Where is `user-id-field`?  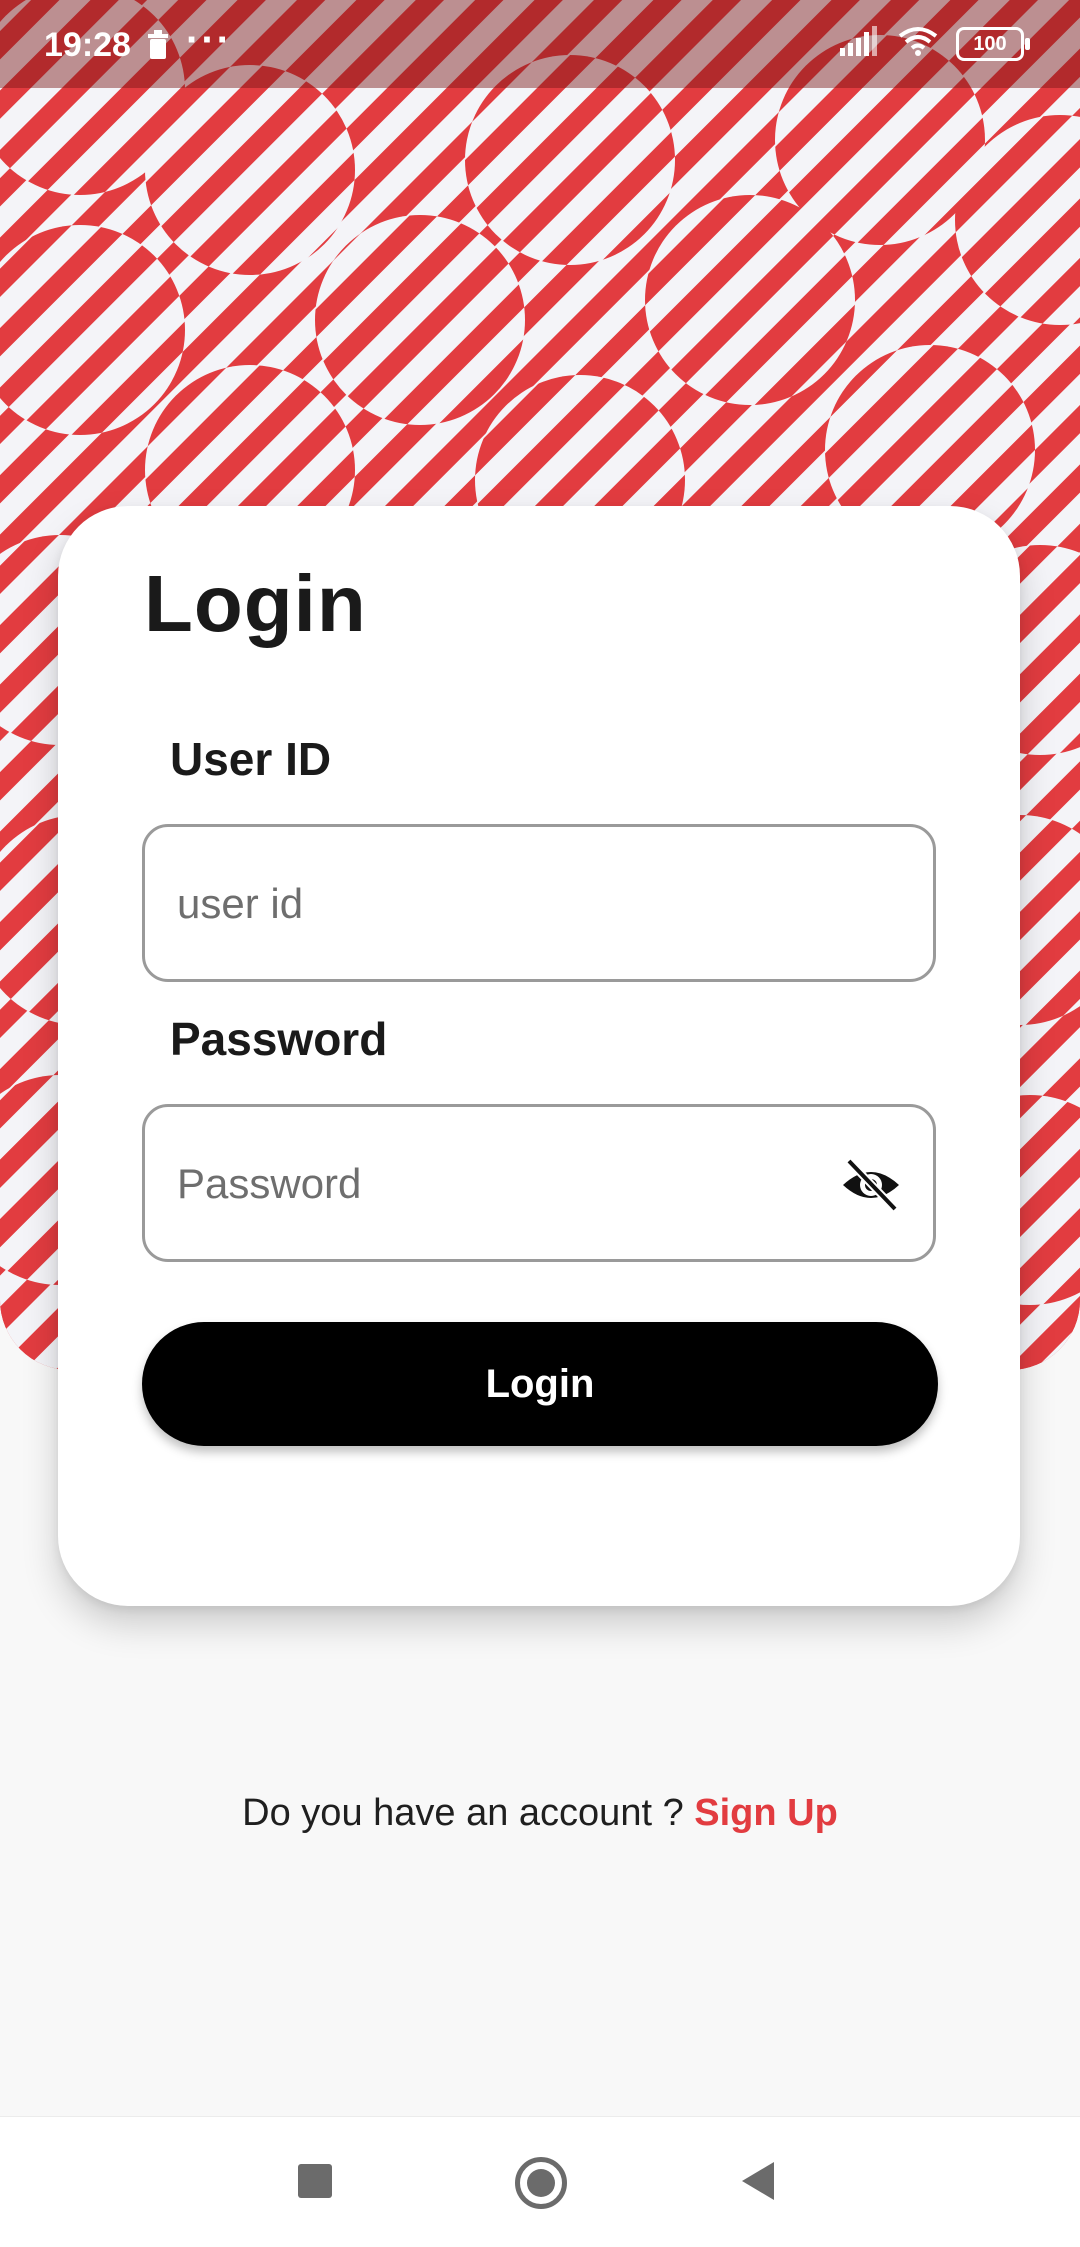
user-id-field is located at coordinates (539, 903).